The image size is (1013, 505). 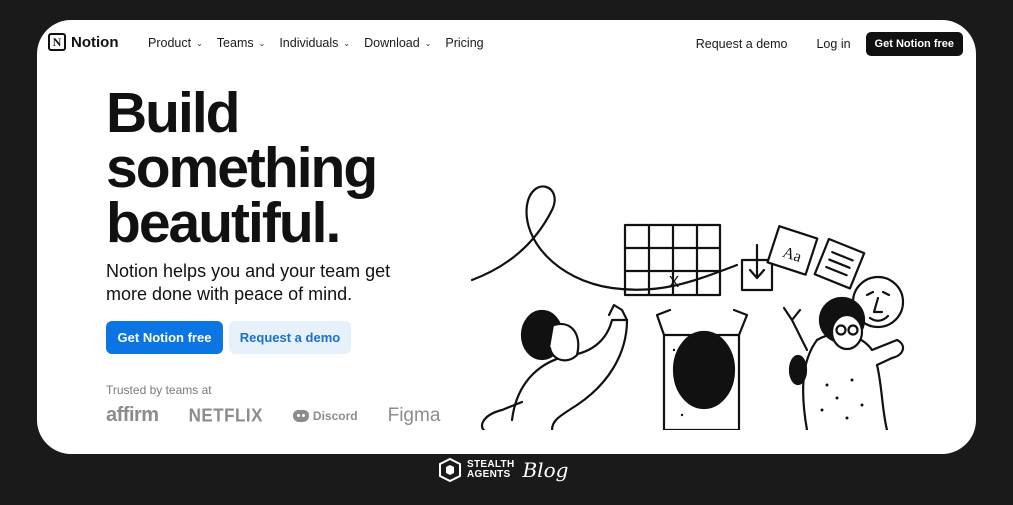 What do you see at coordinates (392, 43) in the screenshot?
I see `menu-label: Download` at bounding box center [392, 43].